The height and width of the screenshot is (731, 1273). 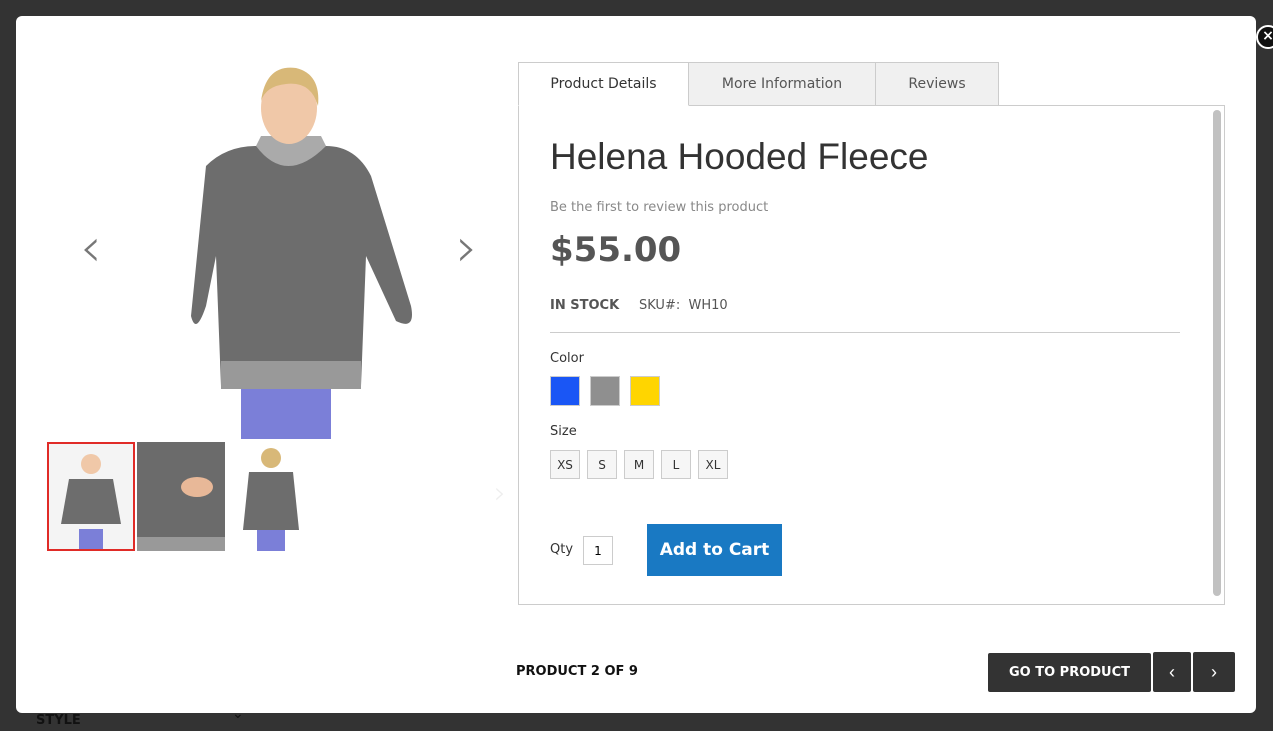 What do you see at coordinates (271, 496) in the screenshot?
I see `thumbnail-back` at bounding box center [271, 496].